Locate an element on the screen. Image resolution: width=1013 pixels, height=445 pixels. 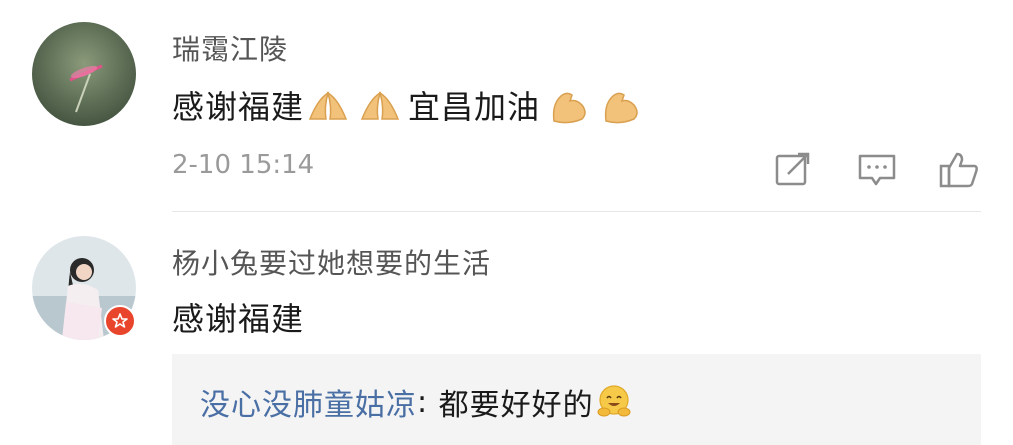
comment-text: 感谢福建 is located at coordinates (238, 317).